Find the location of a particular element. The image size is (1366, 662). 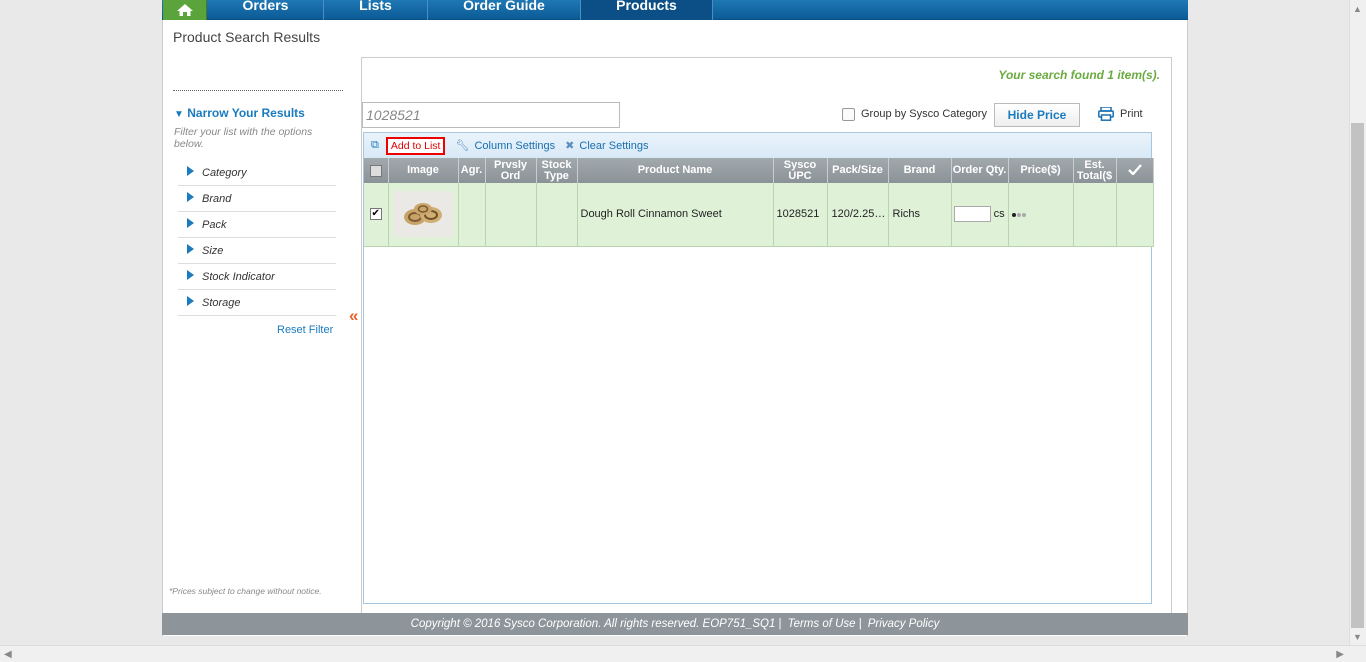

filter-label: Pack is located at coordinates (214, 224).